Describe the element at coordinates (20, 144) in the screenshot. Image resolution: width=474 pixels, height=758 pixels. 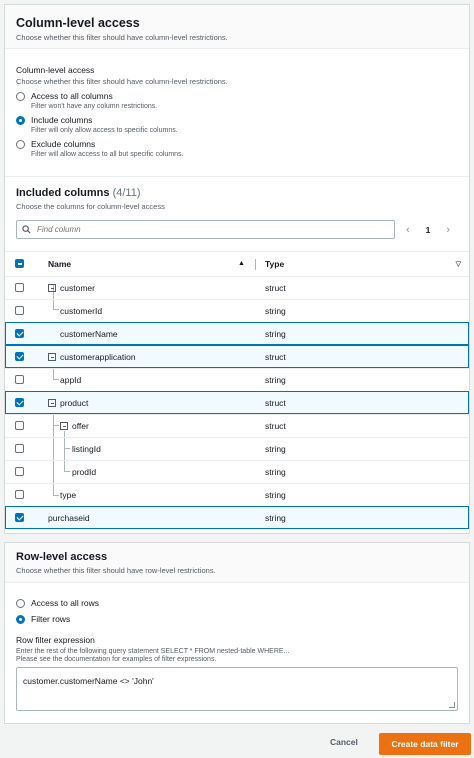
I see `radio-exclude-columns-control` at that location.